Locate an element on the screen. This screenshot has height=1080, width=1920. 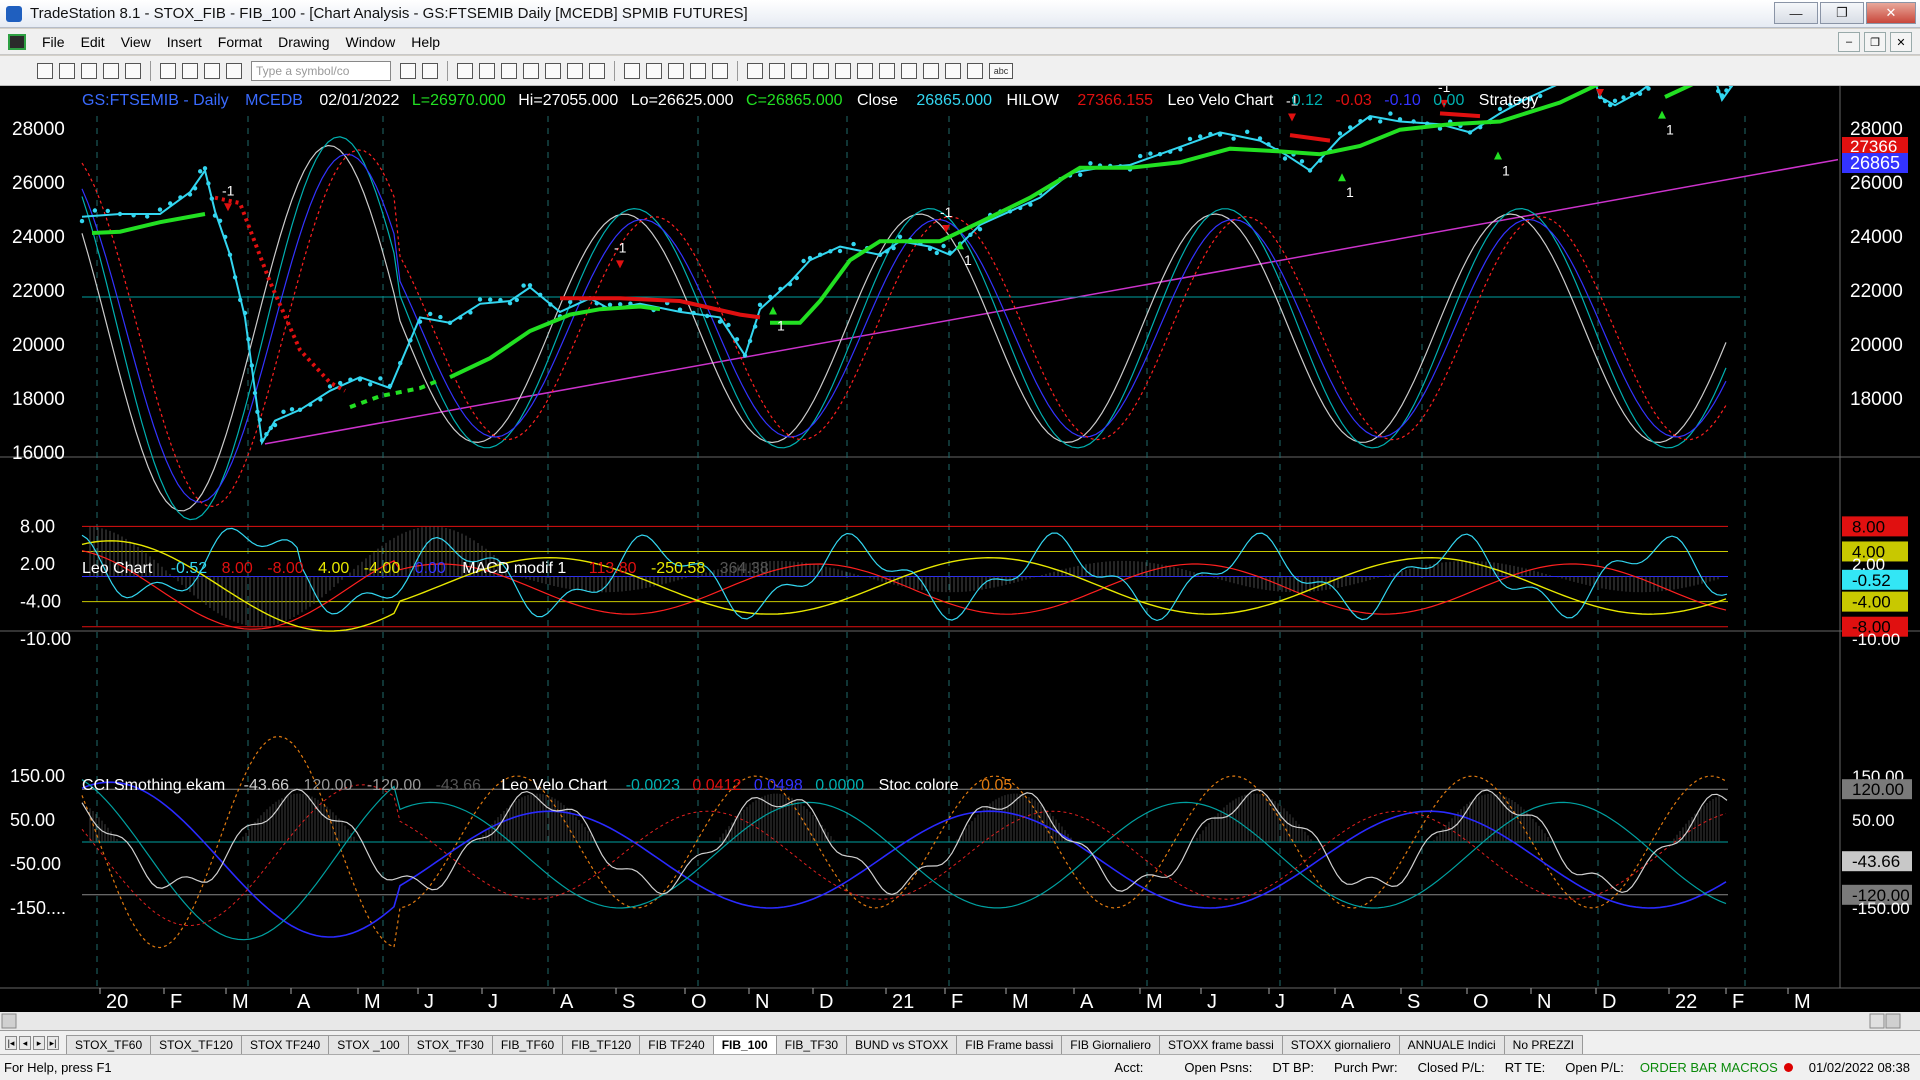
trendline-icon is located at coordinates (755, 70).